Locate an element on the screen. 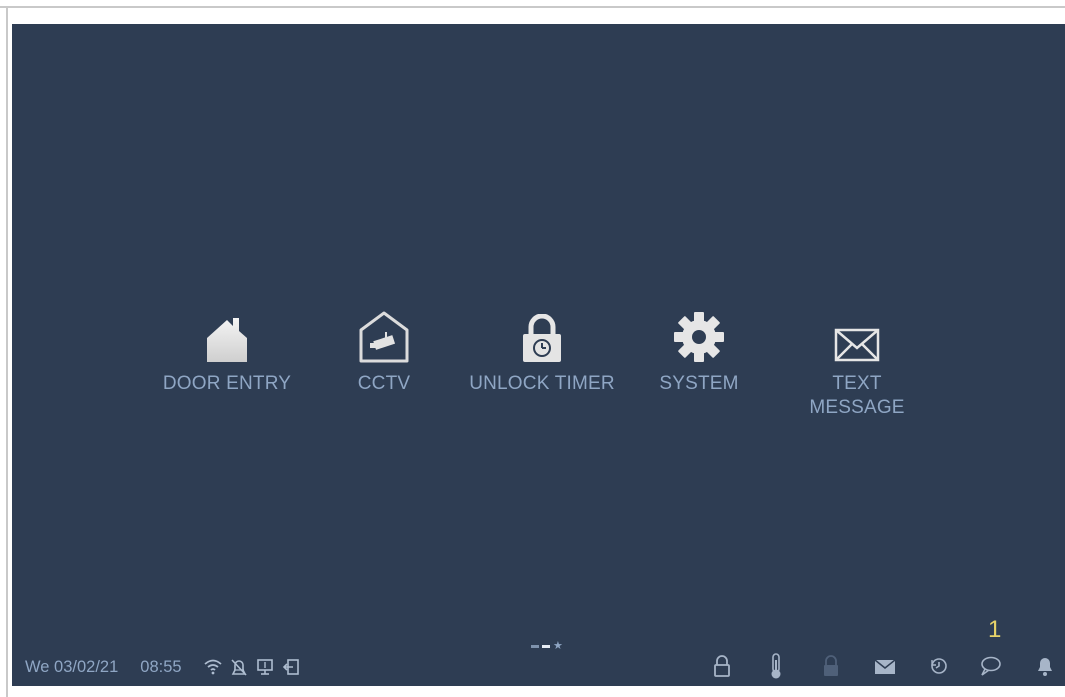 This screenshot has width=1065, height=697. thermometer-icon is located at coordinates (776, 666).